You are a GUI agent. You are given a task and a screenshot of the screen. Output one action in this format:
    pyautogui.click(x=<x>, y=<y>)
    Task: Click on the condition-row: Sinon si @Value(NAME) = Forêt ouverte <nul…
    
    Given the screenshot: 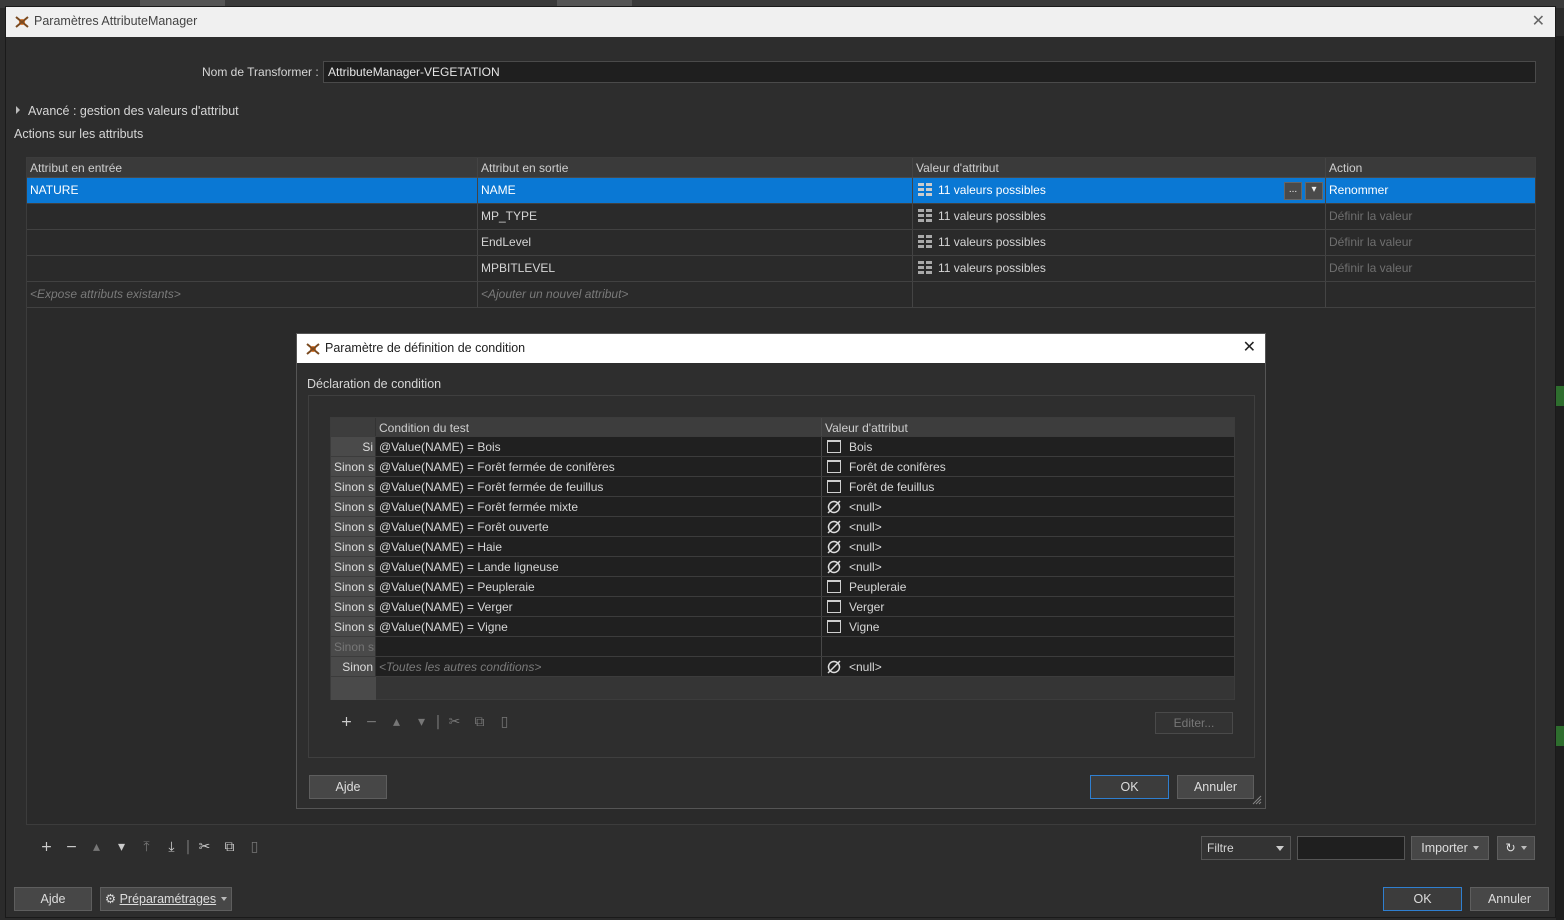 What is the action you would take?
    pyautogui.click(x=782, y=527)
    